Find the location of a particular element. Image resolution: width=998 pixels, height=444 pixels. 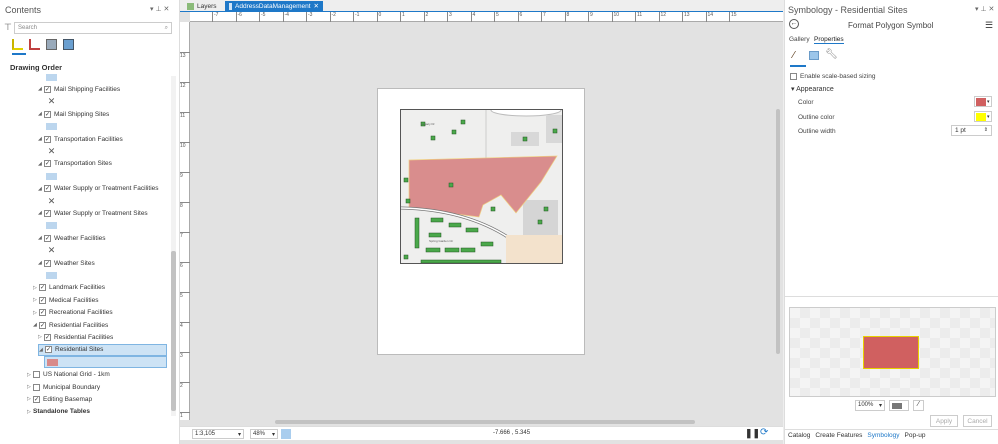

layer-item: ▷ ✓ Residential Facilities is located at coordinates (75, 337).